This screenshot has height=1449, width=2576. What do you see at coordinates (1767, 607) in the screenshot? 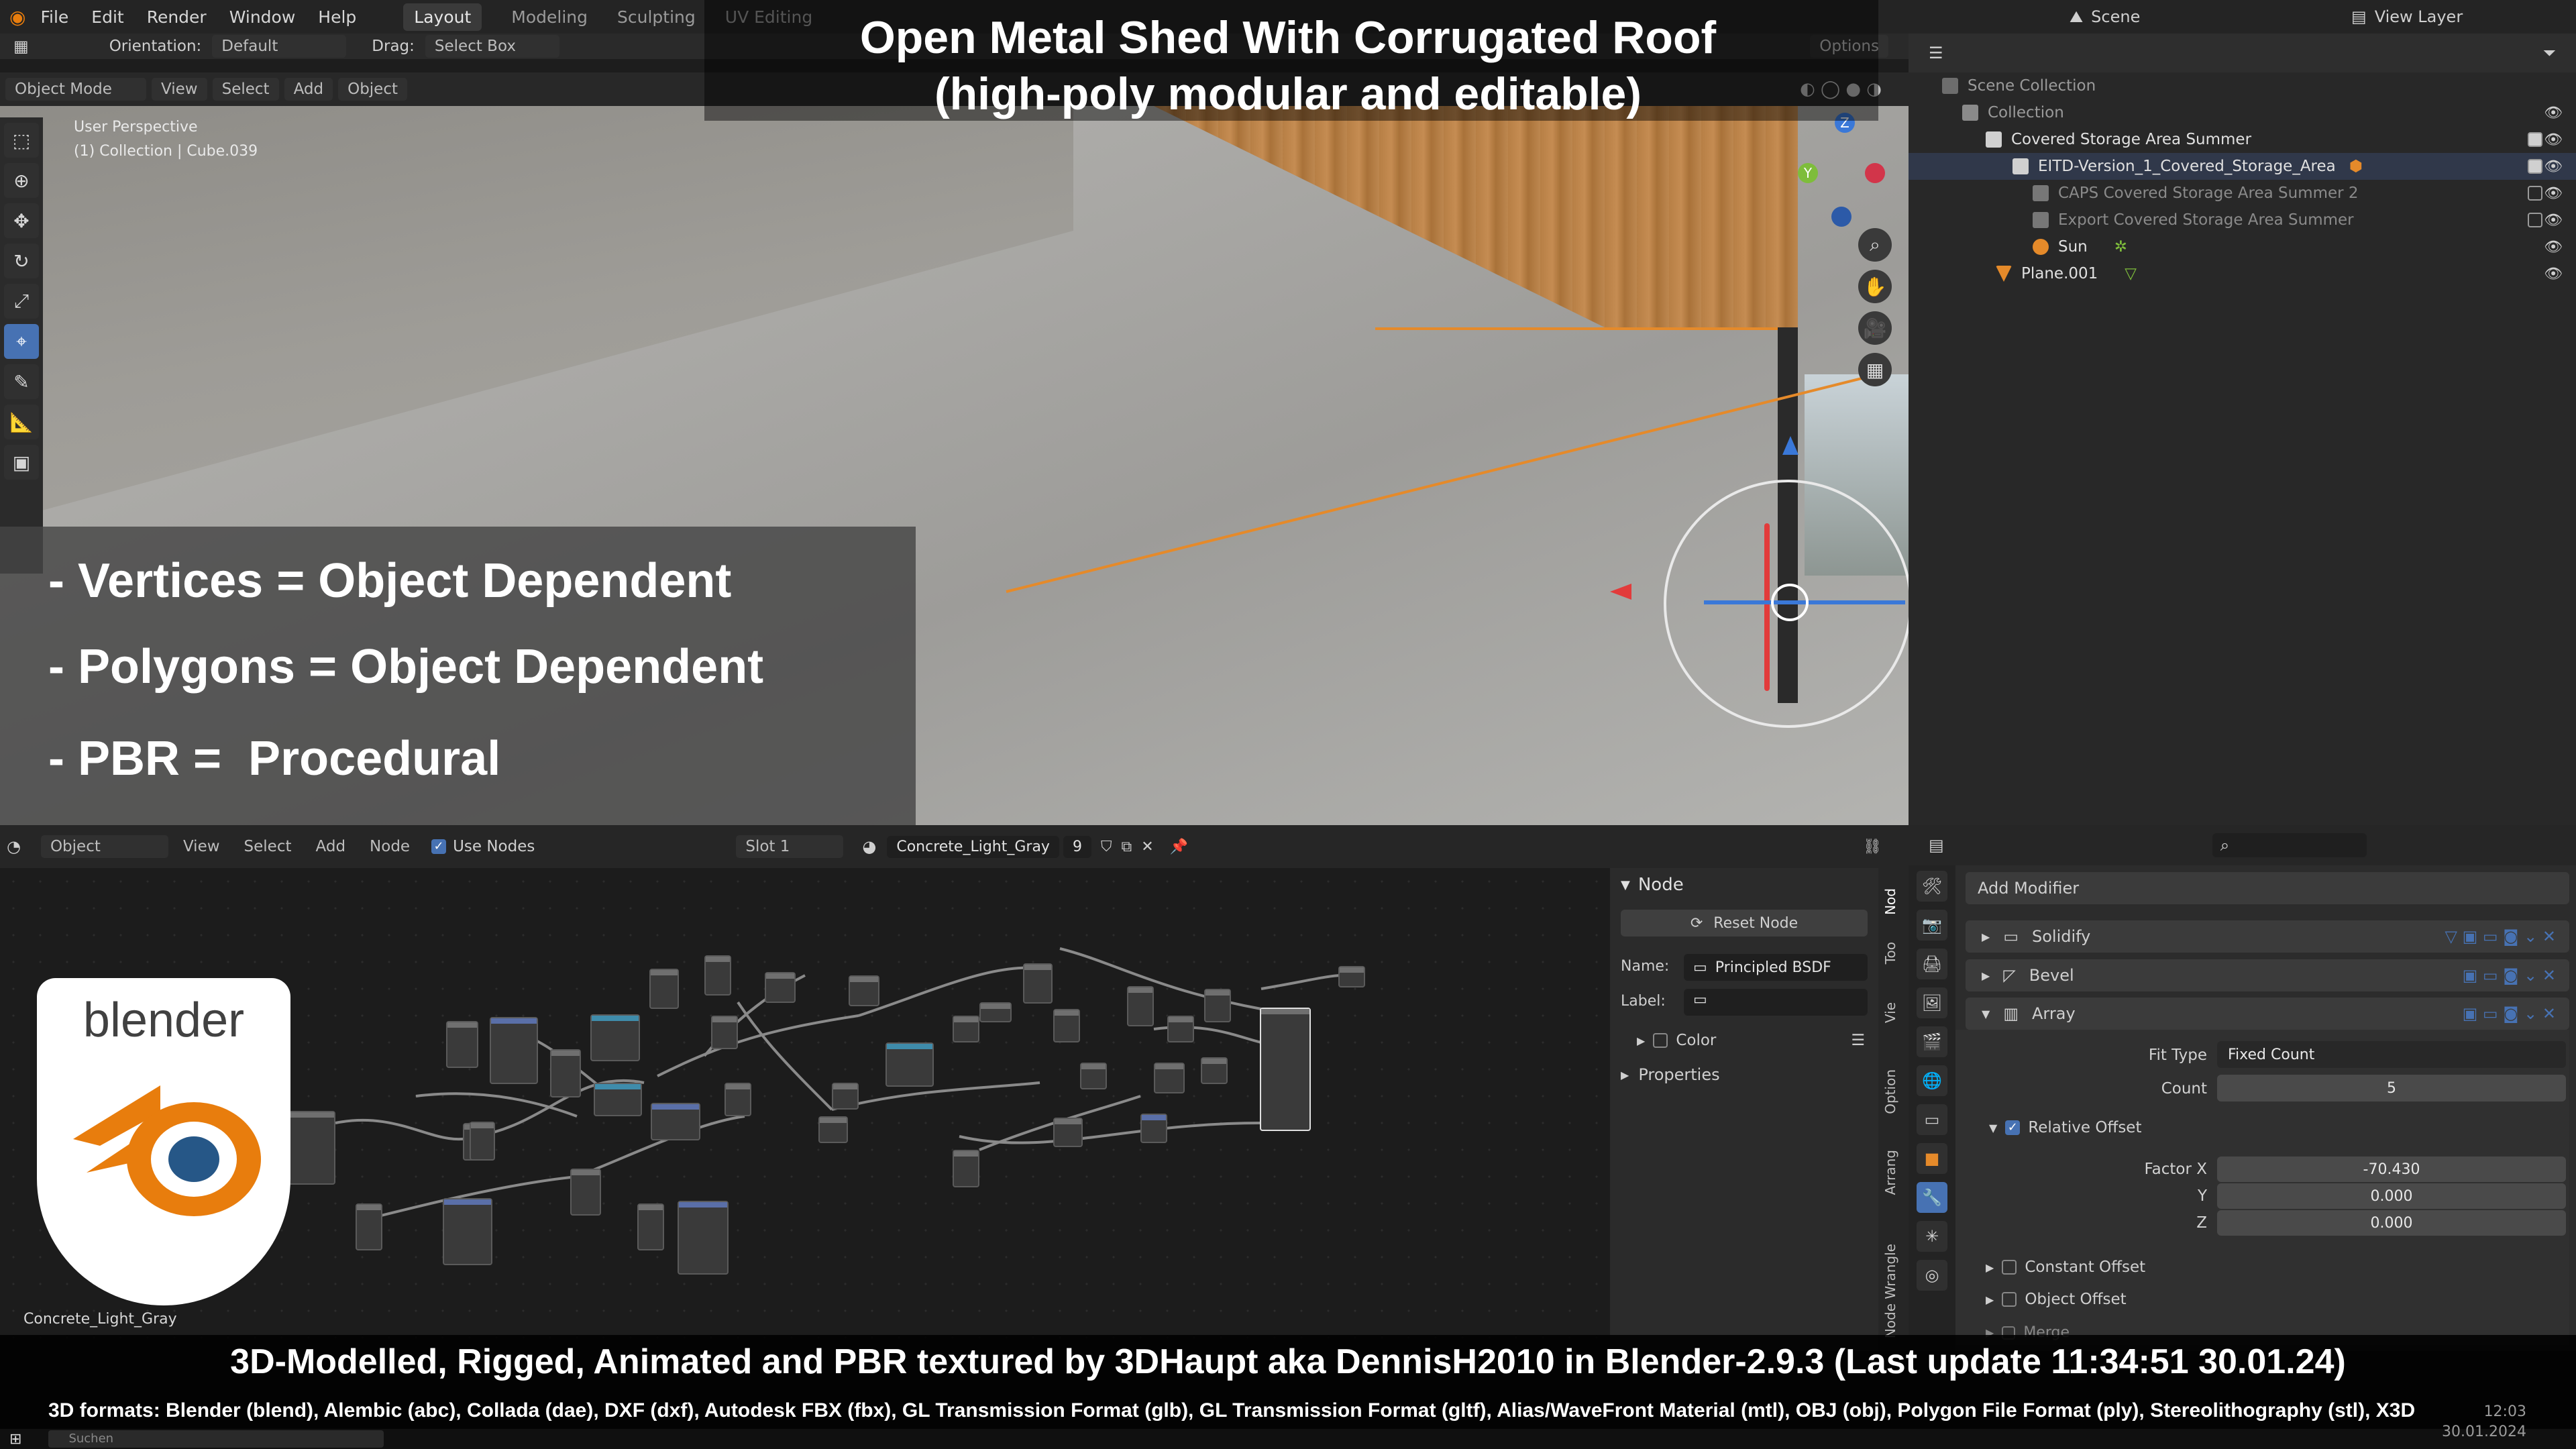
I see `transform-gizmo-red-axis` at bounding box center [1767, 607].